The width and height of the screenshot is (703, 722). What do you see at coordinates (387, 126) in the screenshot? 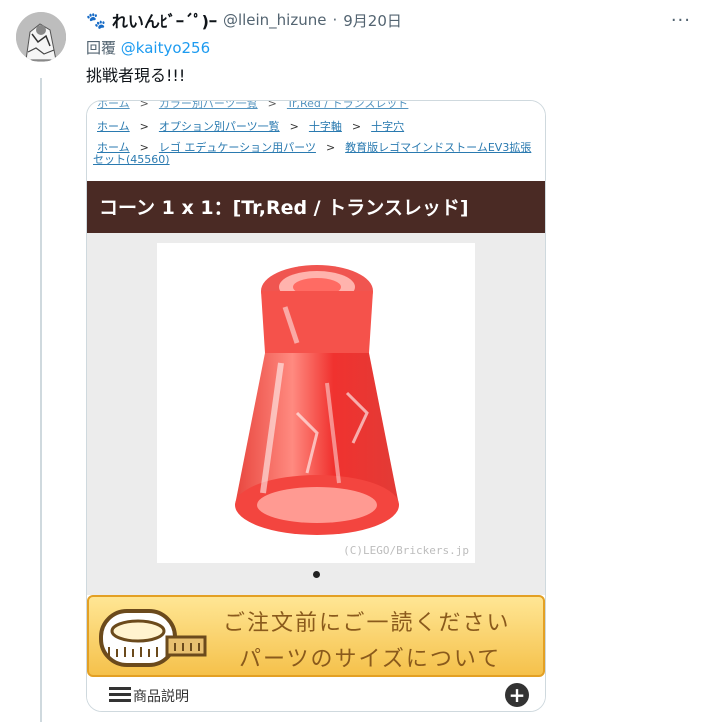
I see `breadcrumb-link: 十字穴` at bounding box center [387, 126].